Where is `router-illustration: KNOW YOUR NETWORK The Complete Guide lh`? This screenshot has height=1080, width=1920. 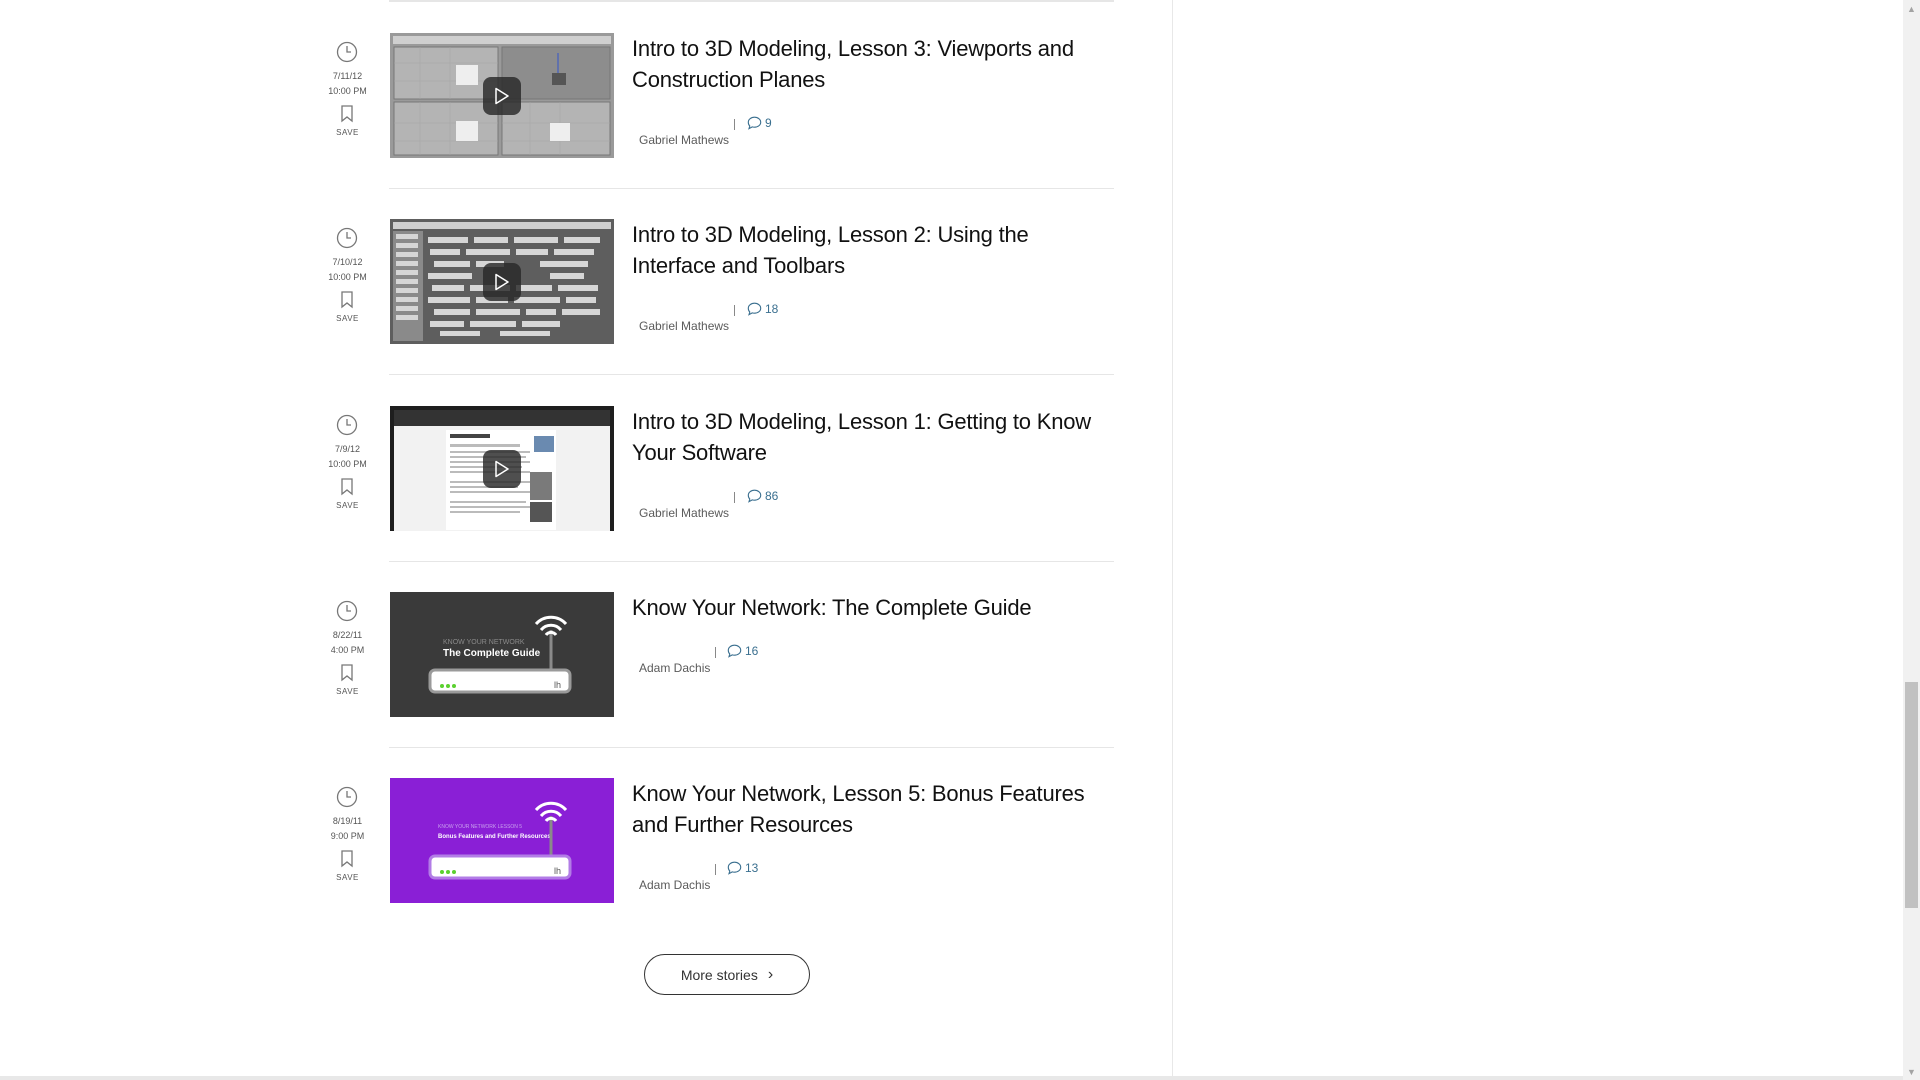
router-illustration: KNOW YOUR NETWORK The Complete Guide lh is located at coordinates (502, 654).